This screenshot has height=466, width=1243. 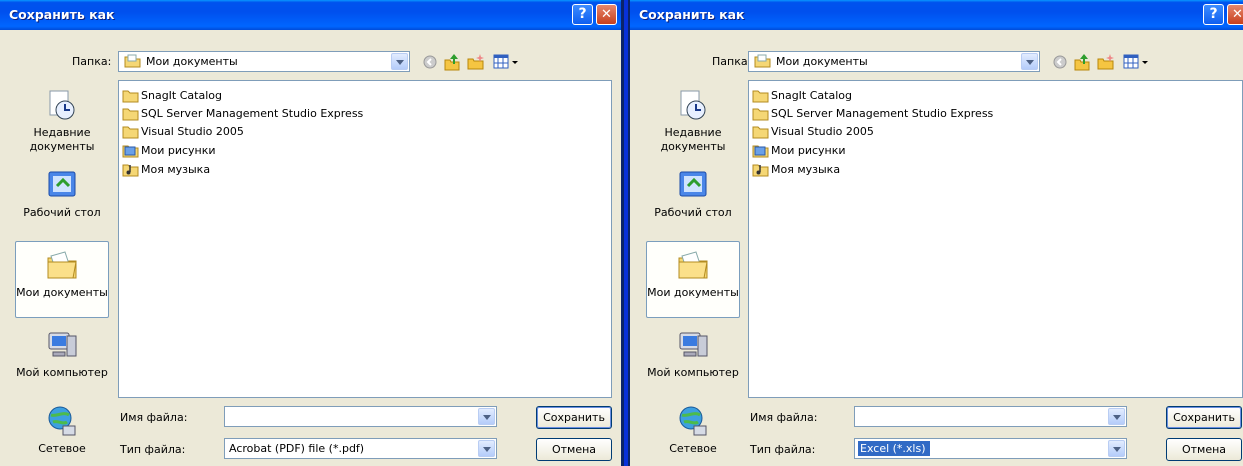 I want to click on filetype-value: Excel (*.xls), so click(x=894, y=448).